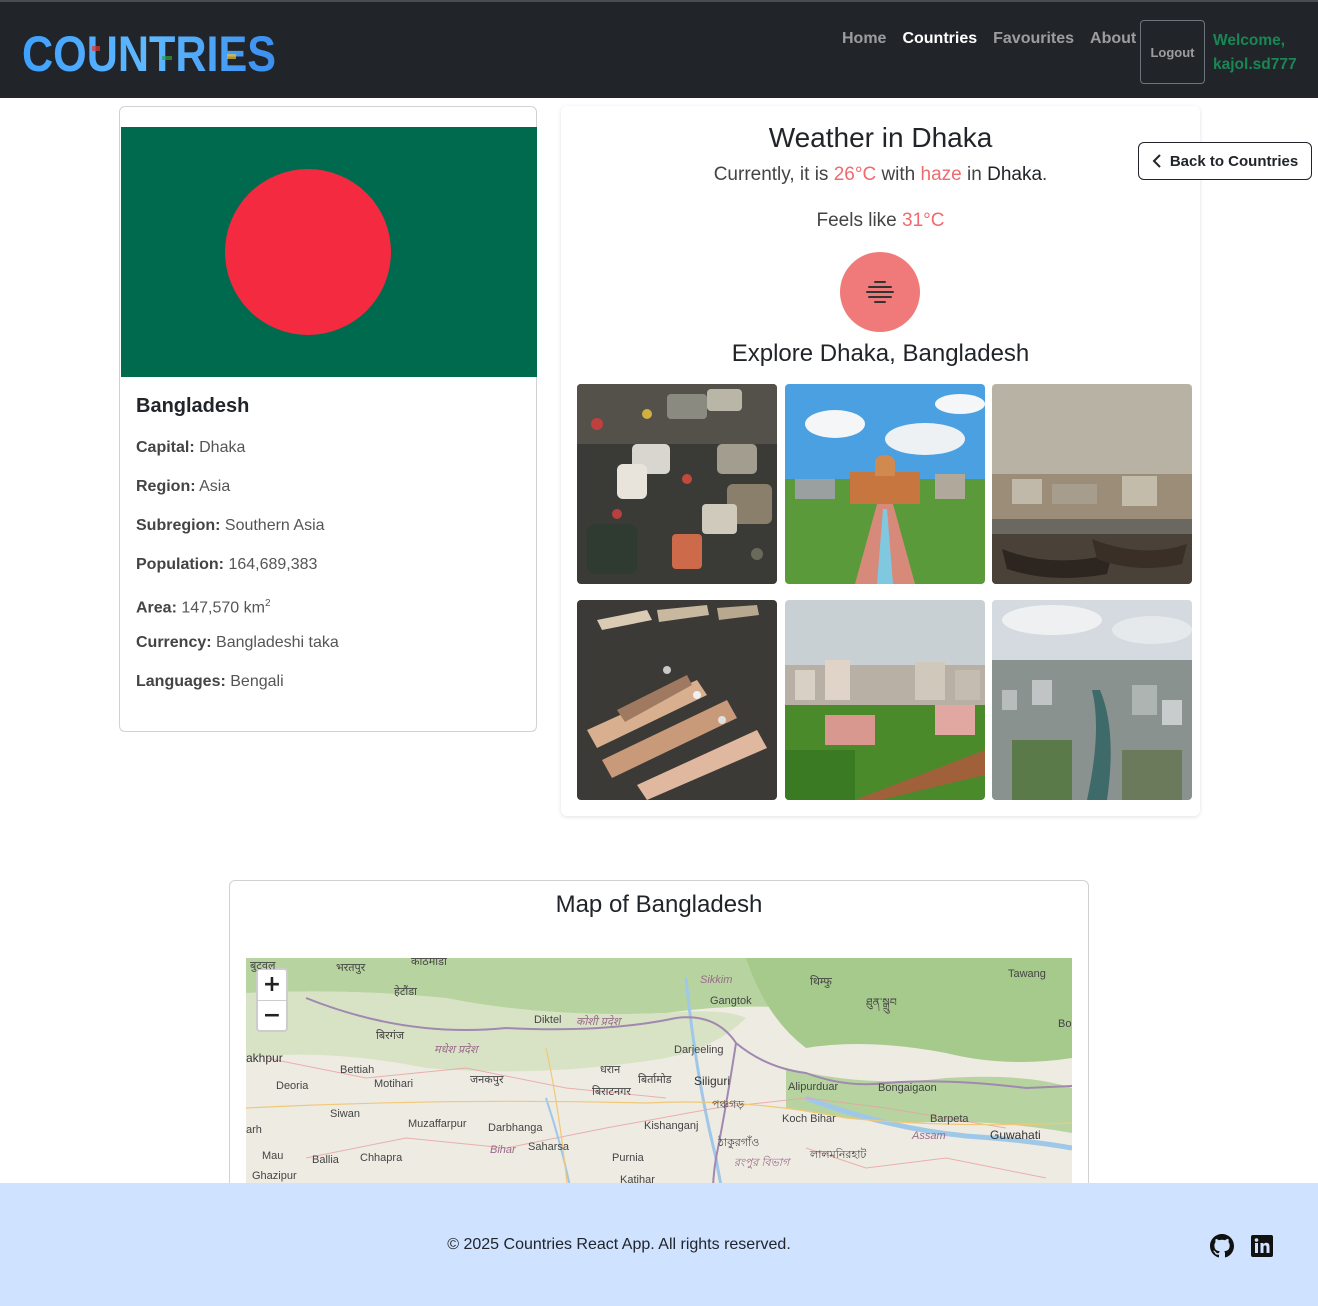 This screenshot has width=1318, height=1306. What do you see at coordinates (292, 1086) in the screenshot?
I see `map-label: Deoria` at bounding box center [292, 1086].